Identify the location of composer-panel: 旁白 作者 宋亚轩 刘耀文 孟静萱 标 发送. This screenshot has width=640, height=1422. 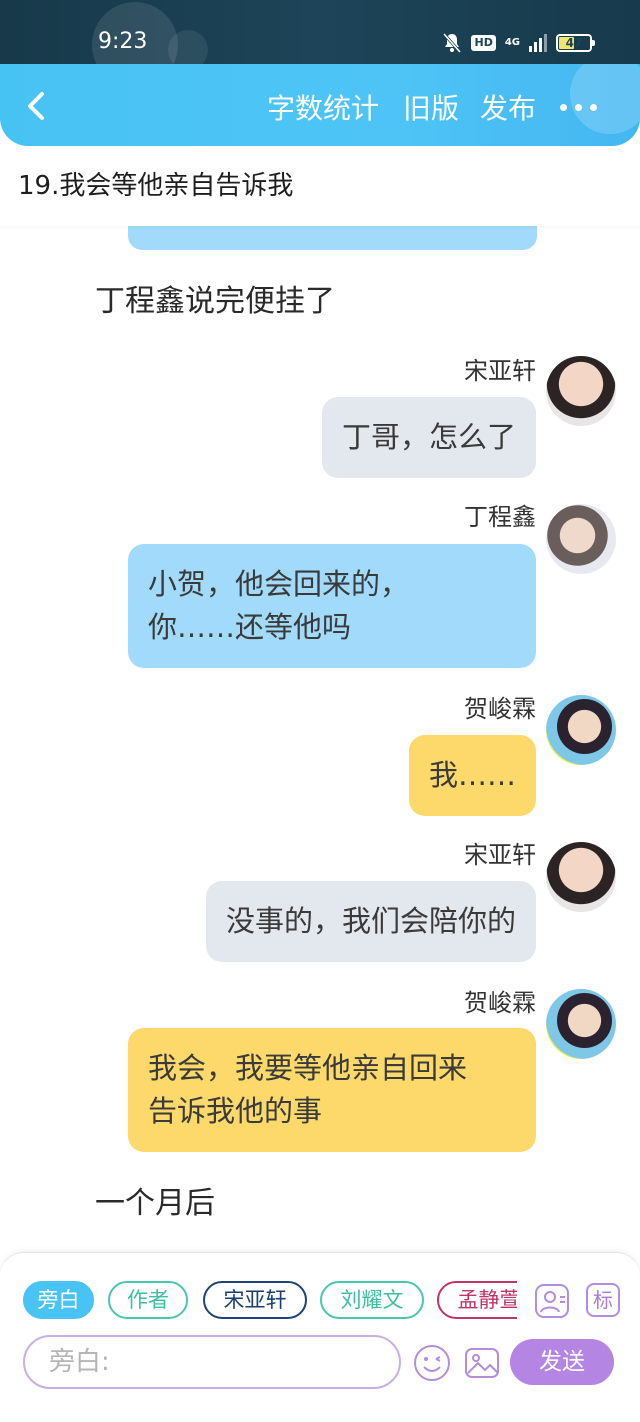
(320, 1337).